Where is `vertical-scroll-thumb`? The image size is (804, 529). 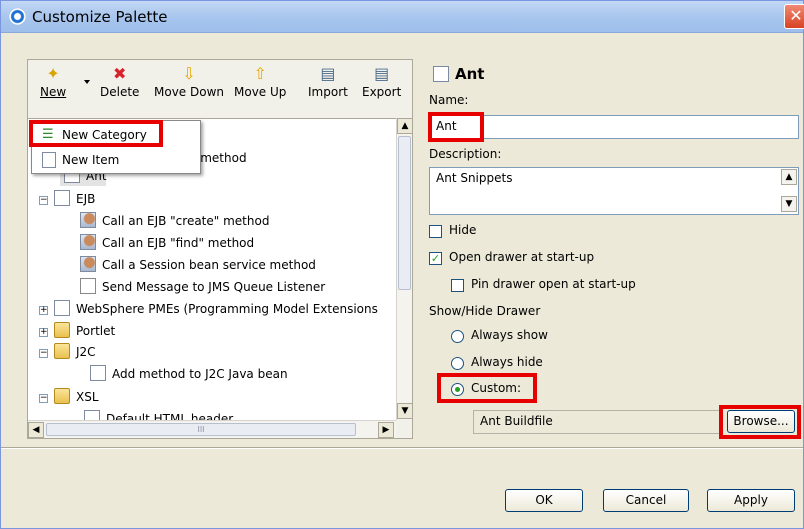 vertical-scroll-thumb is located at coordinates (404, 213).